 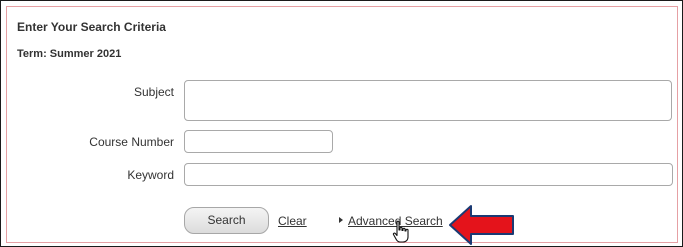 I want to click on triangle-right-icon, so click(x=341, y=220).